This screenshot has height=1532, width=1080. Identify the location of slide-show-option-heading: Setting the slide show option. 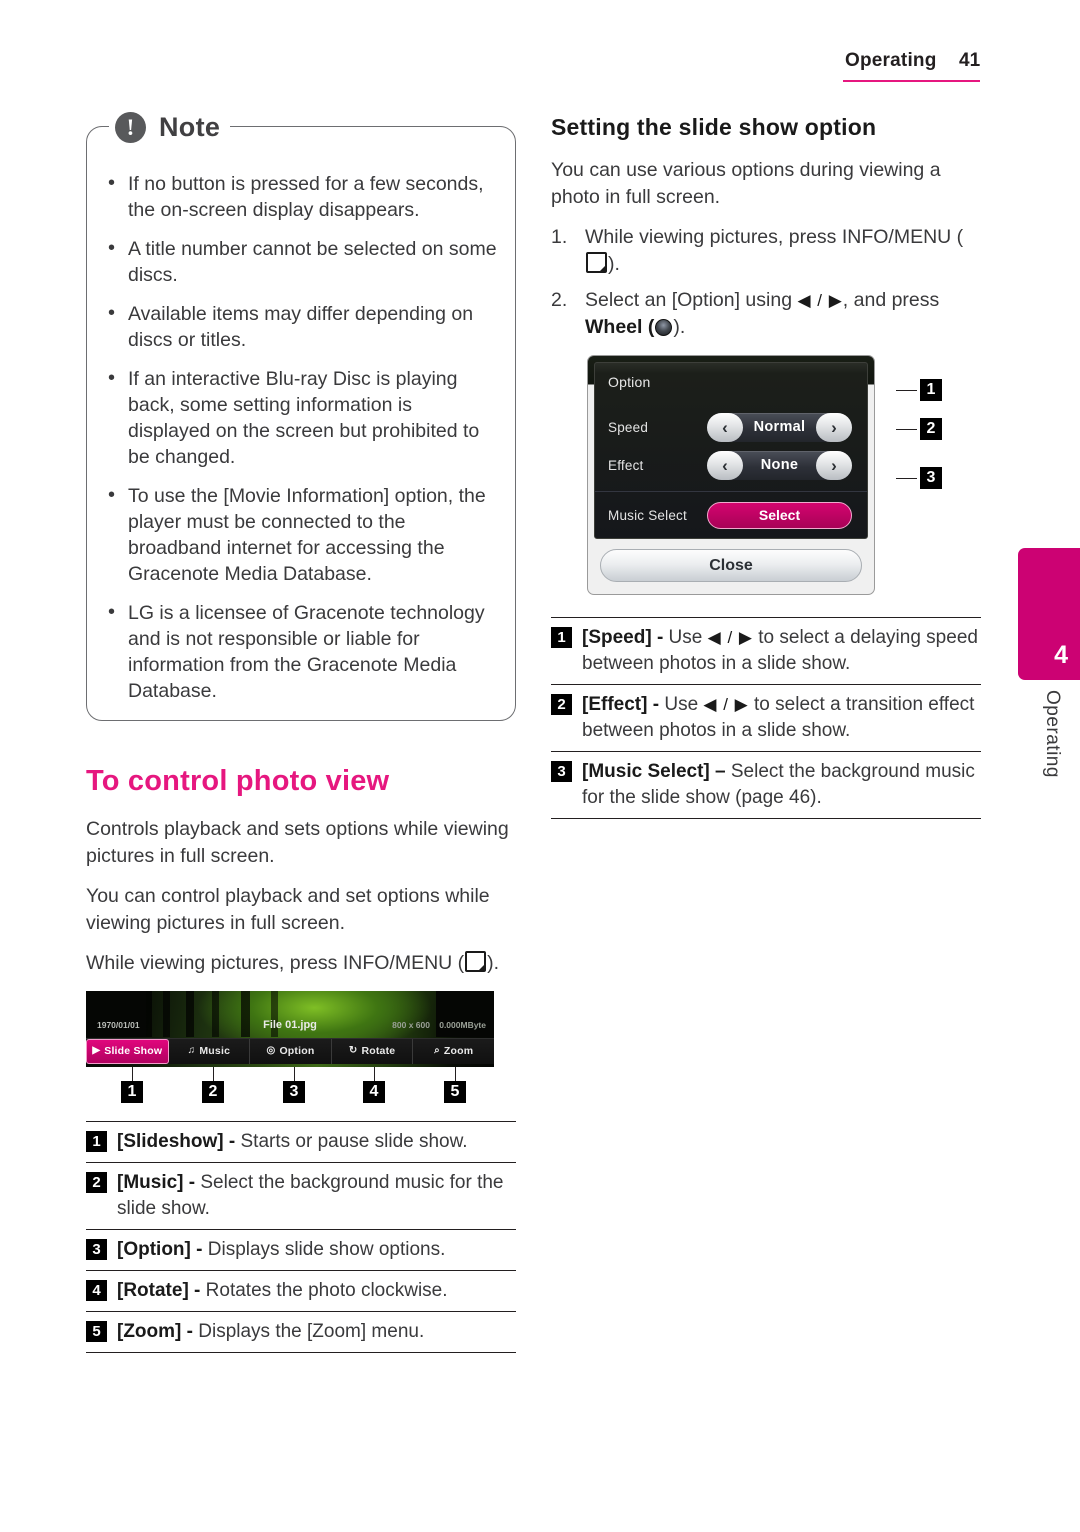
(714, 127).